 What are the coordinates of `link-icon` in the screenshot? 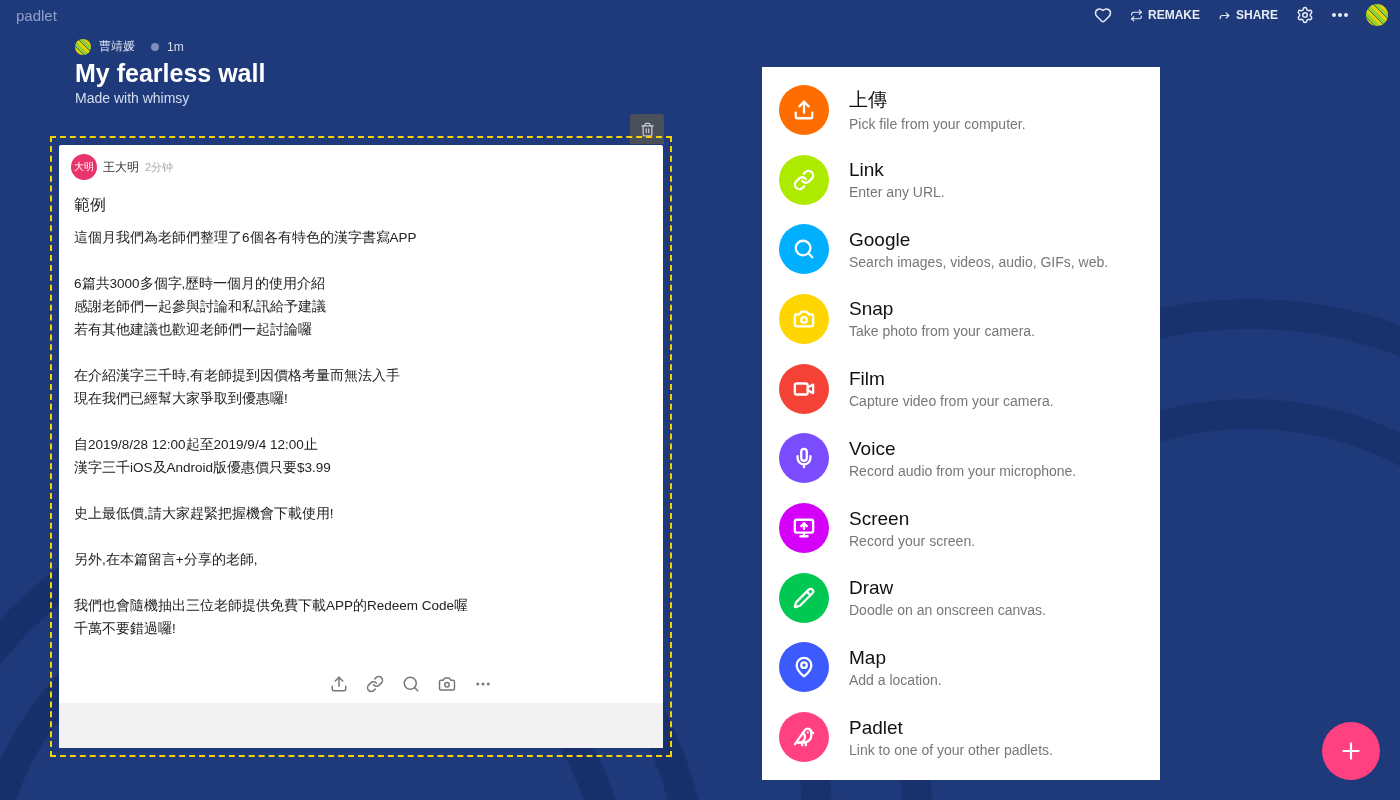 It's located at (375, 684).